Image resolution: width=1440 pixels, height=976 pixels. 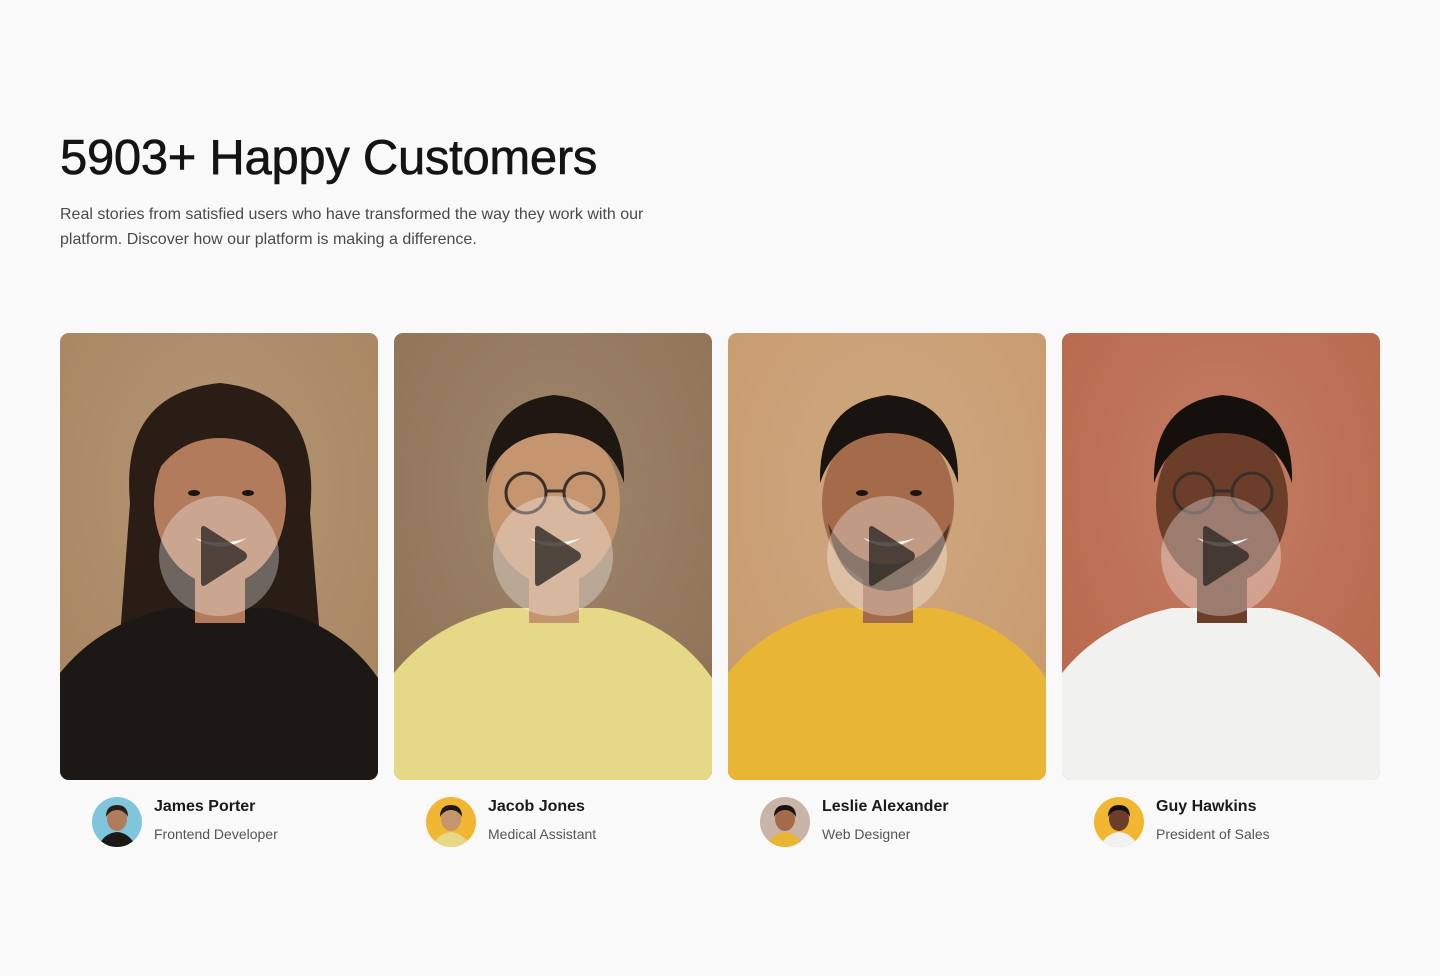 I want to click on customer-info: Leslie Alexander Web Designer, so click(x=887, y=836).